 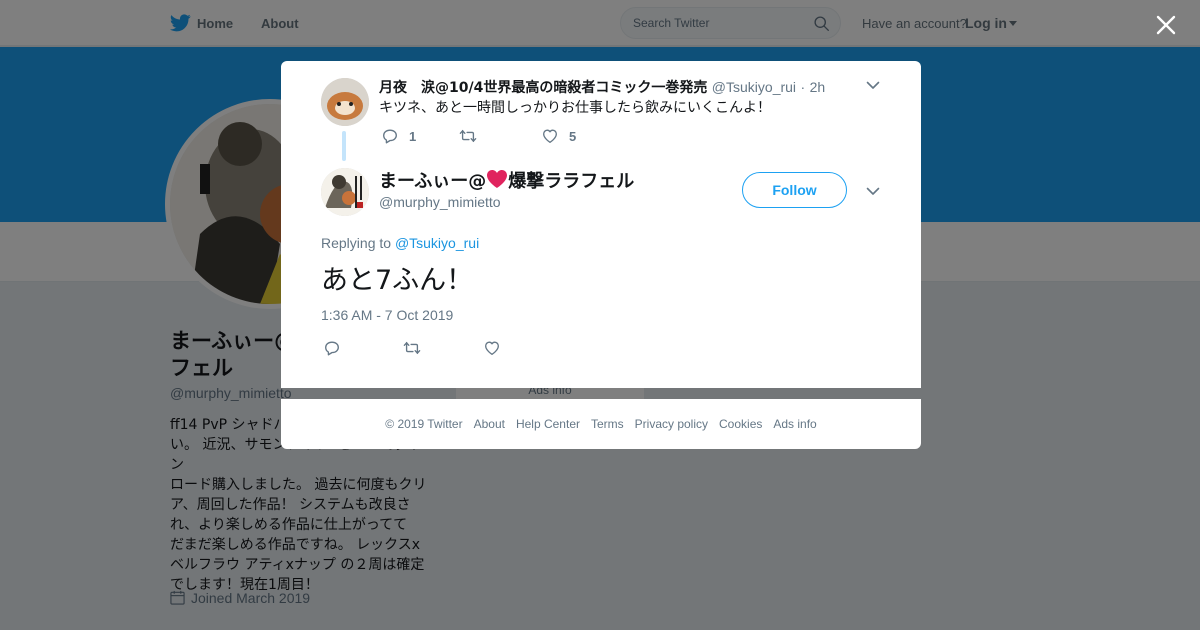 What do you see at coordinates (356, 243) in the screenshot?
I see `replying-prefix: Replying to` at bounding box center [356, 243].